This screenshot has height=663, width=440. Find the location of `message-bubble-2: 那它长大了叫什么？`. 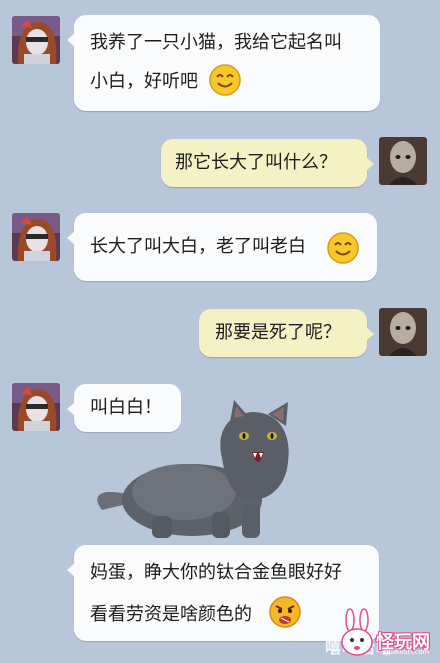

message-bubble-2: 那它长大了叫什么？ is located at coordinates (267, 163).